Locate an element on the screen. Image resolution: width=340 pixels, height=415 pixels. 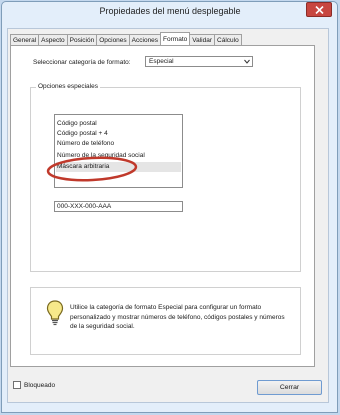
close-button: Cerrar is located at coordinates (289, 387).